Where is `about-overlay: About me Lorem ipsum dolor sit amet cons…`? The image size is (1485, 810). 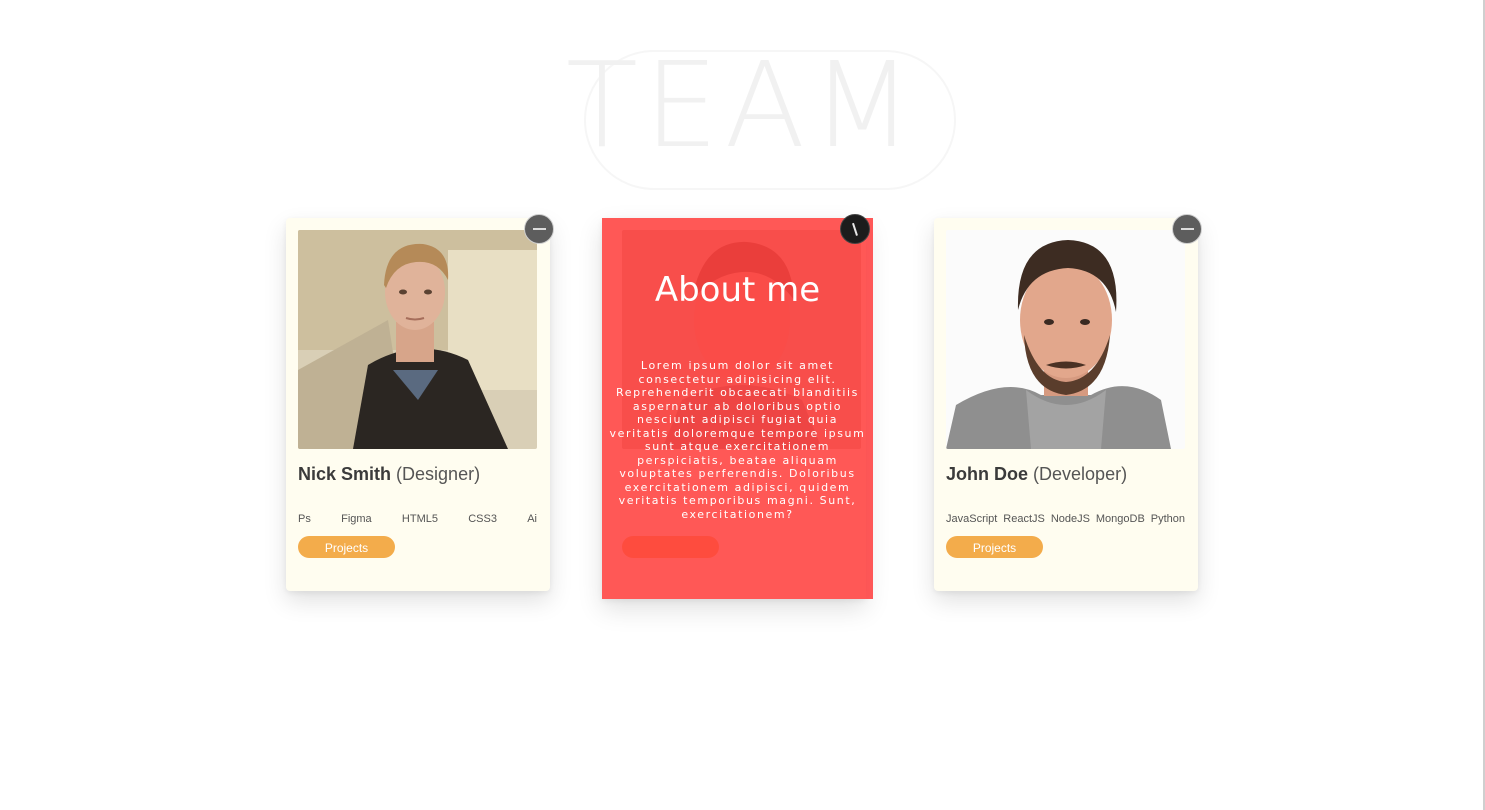
about-overlay: About me Lorem ipsum dolor sit amet cons… is located at coordinates (737, 408).